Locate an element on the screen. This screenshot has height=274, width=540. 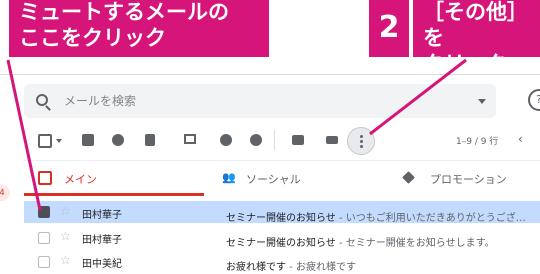
email-snippet: - セミナー開催をお知らせします。 is located at coordinates (415, 243).